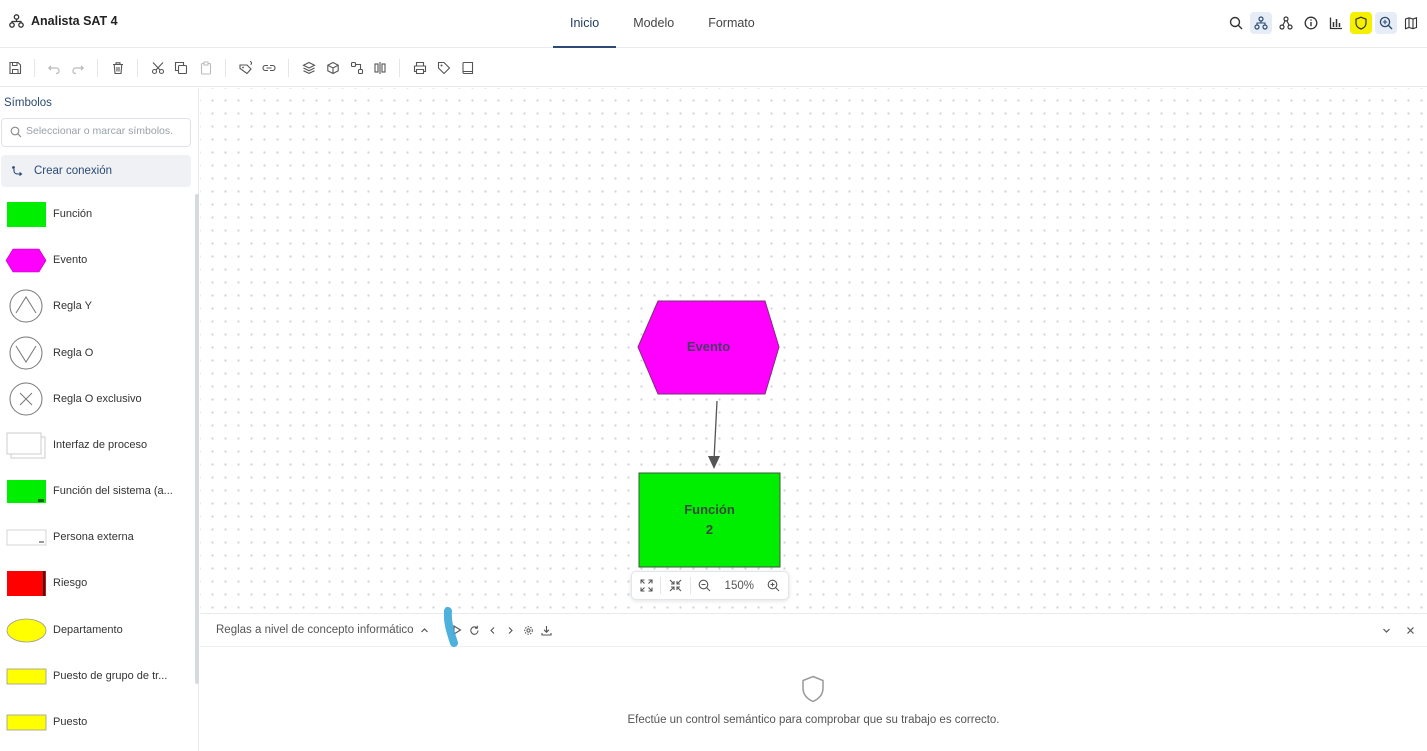 This screenshot has height=751, width=1427. What do you see at coordinates (269, 68) in the screenshot?
I see `link-icon` at bounding box center [269, 68].